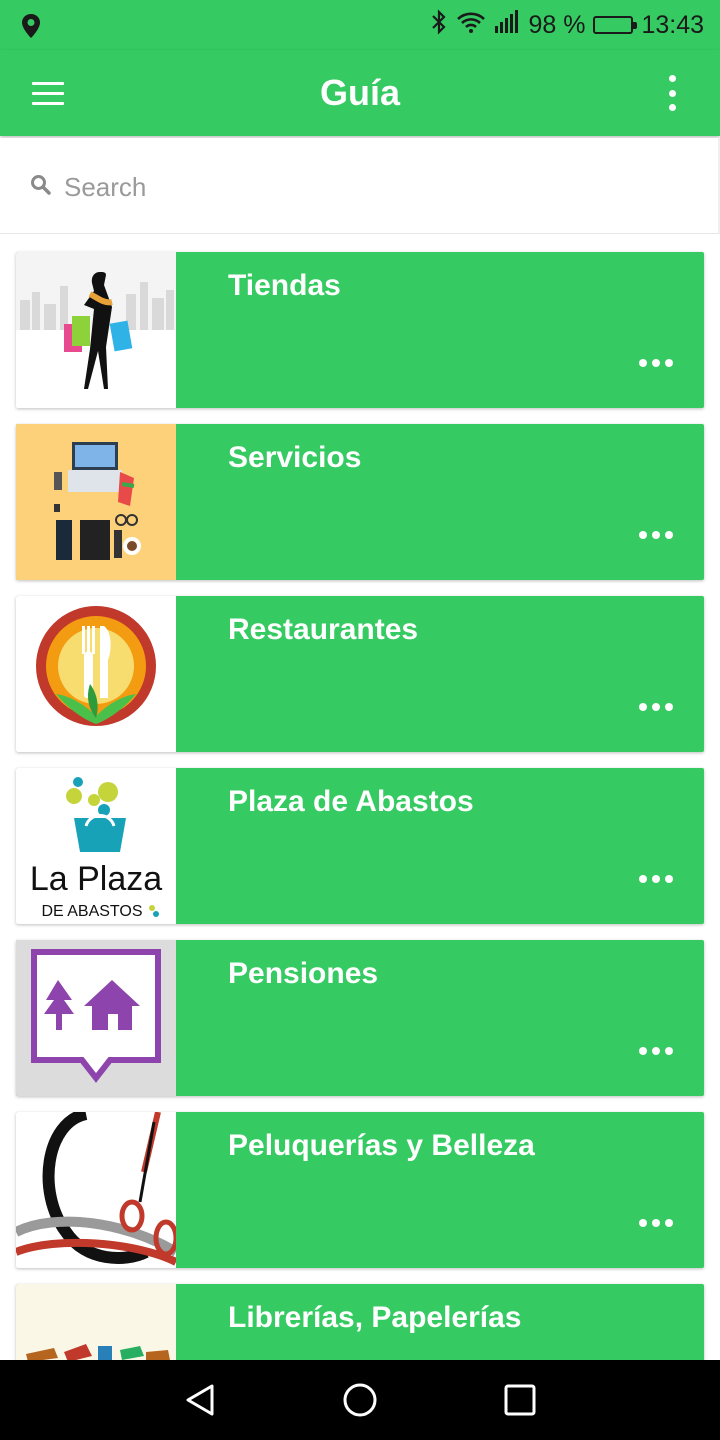 The height and width of the screenshot is (1440, 720). Describe the element at coordinates (96, 502) in the screenshot. I see `office-supplies-image` at that location.